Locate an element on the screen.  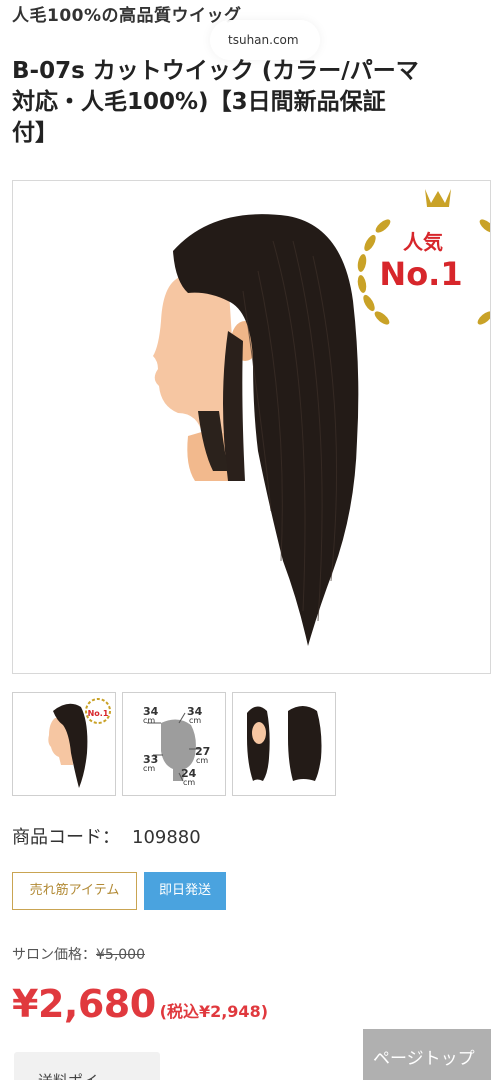
product-code-value: 109880 is located at coordinates (166, 837).